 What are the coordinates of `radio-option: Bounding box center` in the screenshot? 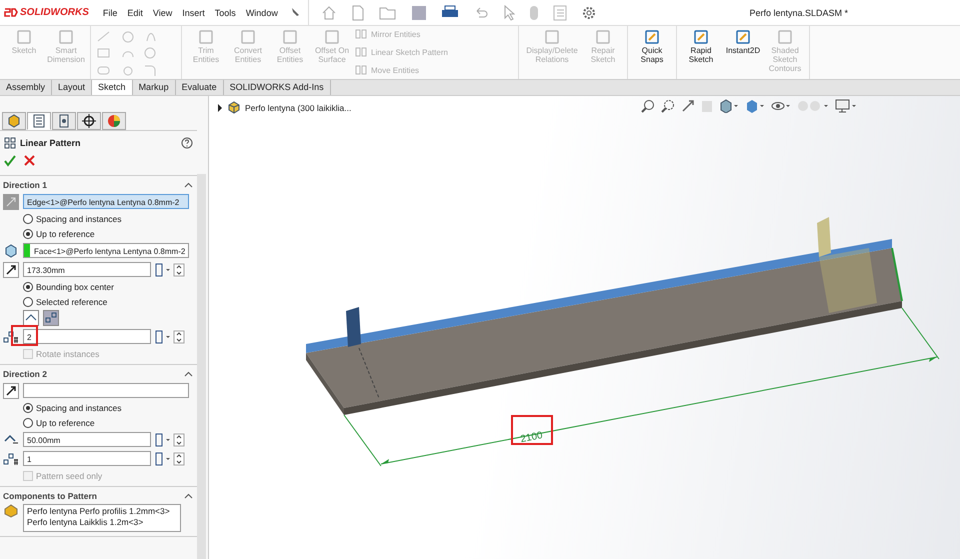 It's located at (100, 286).